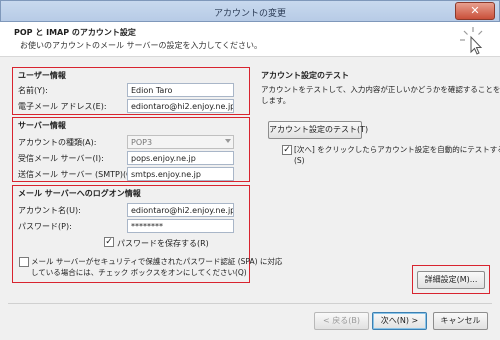  What do you see at coordinates (163, 243) in the screenshot?
I see `remember-password-label: パスワードを保存する(R)` at bounding box center [163, 243].